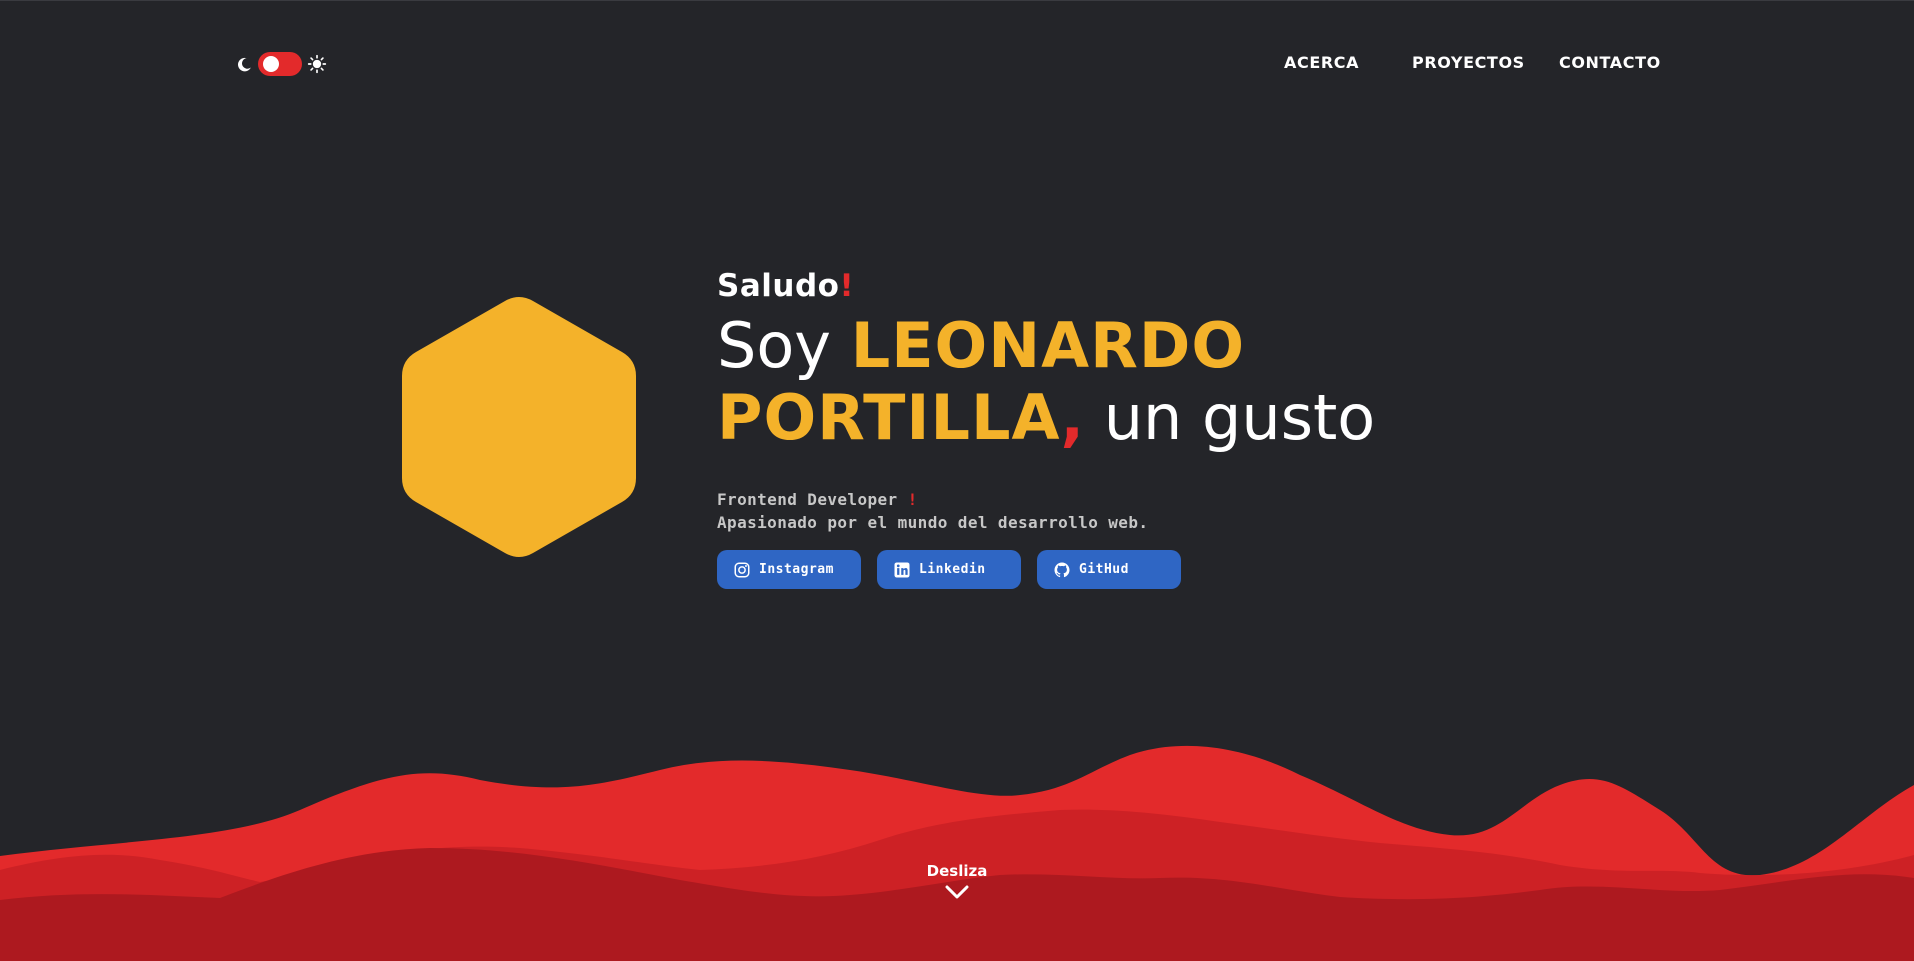 This screenshot has height=961, width=1914. I want to click on top-border, so click(957, 0).